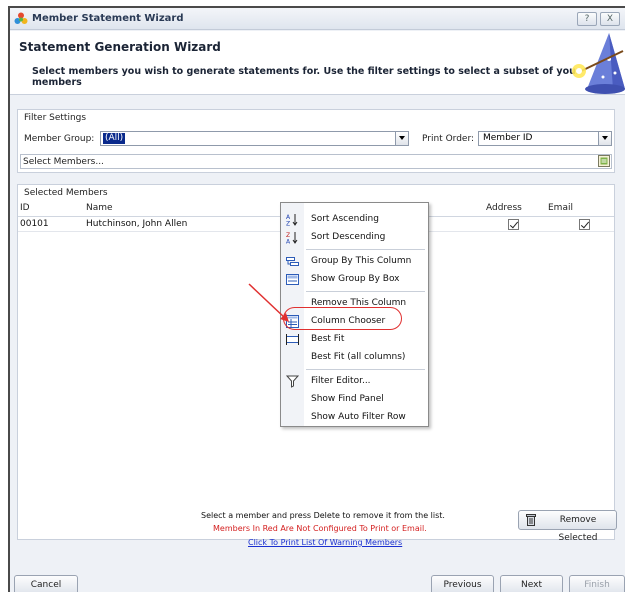 The width and height of the screenshot is (625, 592). What do you see at coordinates (342, 318) in the screenshot?
I see `annotation-highlight-oval` at bounding box center [342, 318].